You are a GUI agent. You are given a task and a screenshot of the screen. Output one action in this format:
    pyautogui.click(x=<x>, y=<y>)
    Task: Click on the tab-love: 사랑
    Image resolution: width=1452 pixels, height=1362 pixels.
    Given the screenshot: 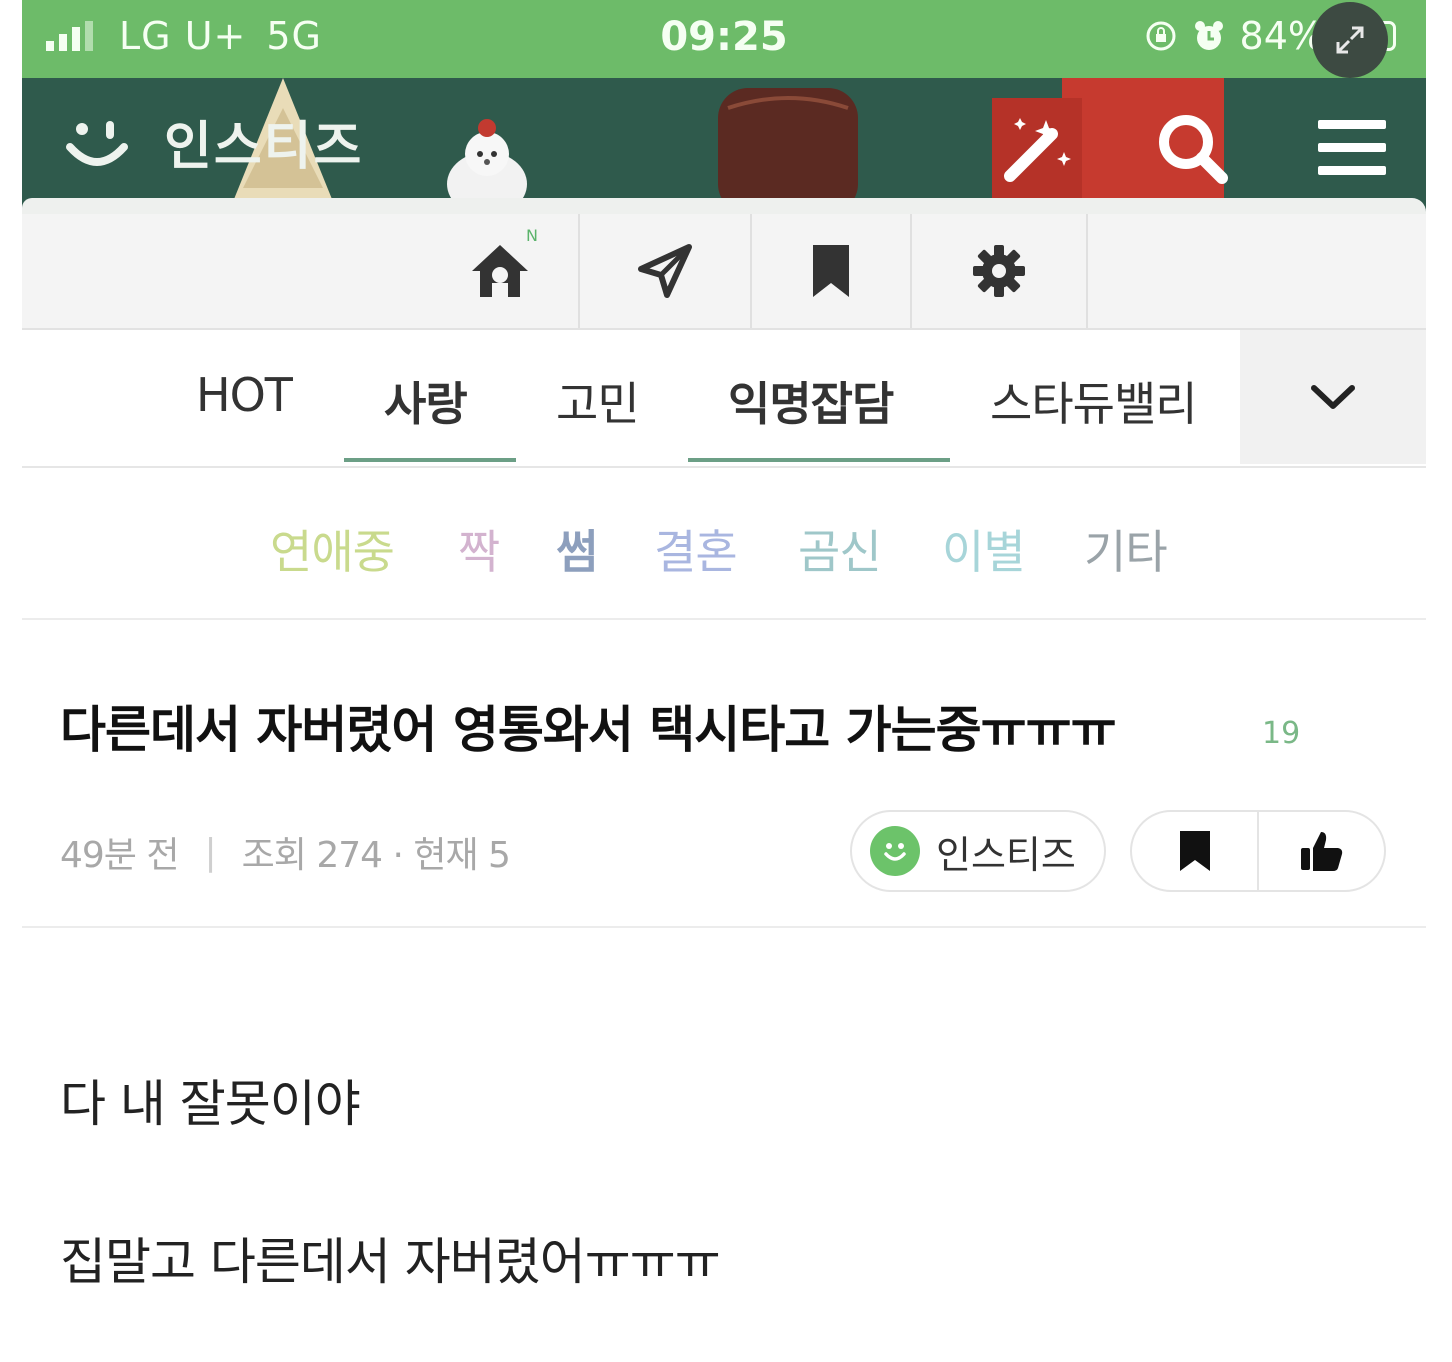 What is the action you would take?
    pyautogui.click(x=426, y=401)
    